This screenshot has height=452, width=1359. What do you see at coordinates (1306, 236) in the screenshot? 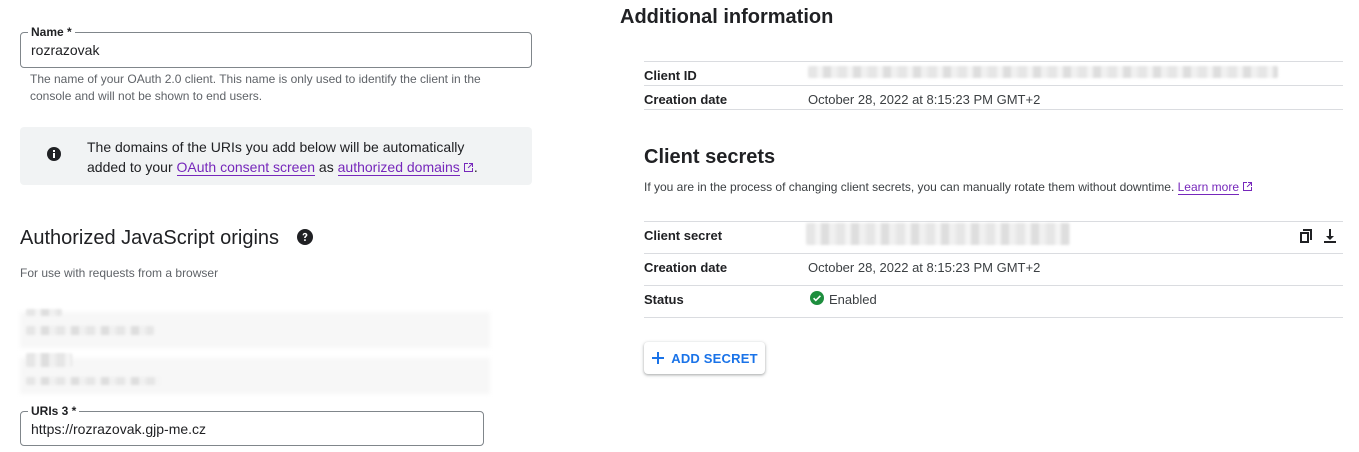
I see `copy-icon` at bounding box center [1306, 236].